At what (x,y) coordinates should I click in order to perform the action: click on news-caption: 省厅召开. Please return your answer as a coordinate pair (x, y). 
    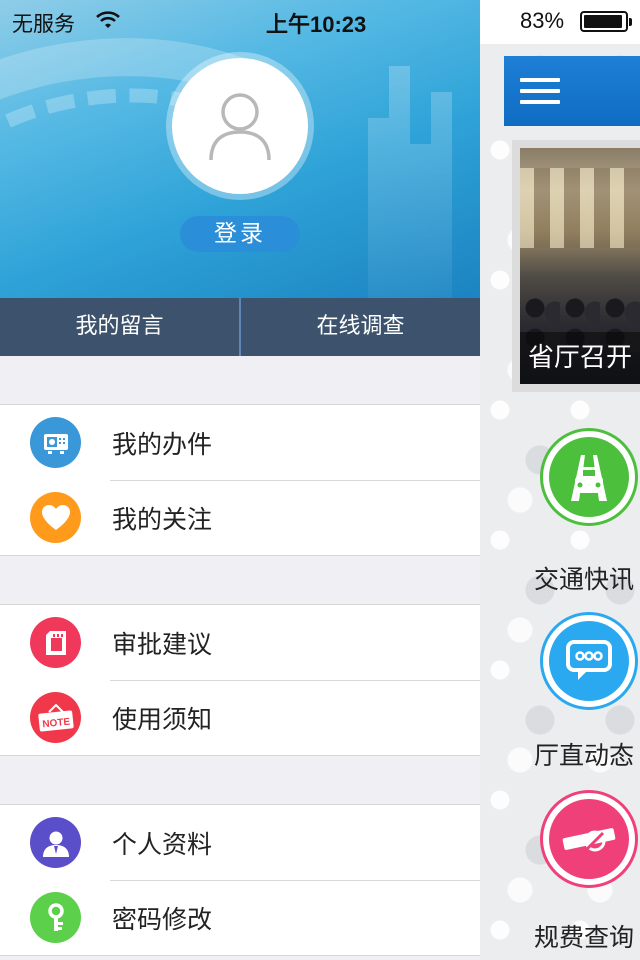
    Looking at the image, I should click on (580, 358).